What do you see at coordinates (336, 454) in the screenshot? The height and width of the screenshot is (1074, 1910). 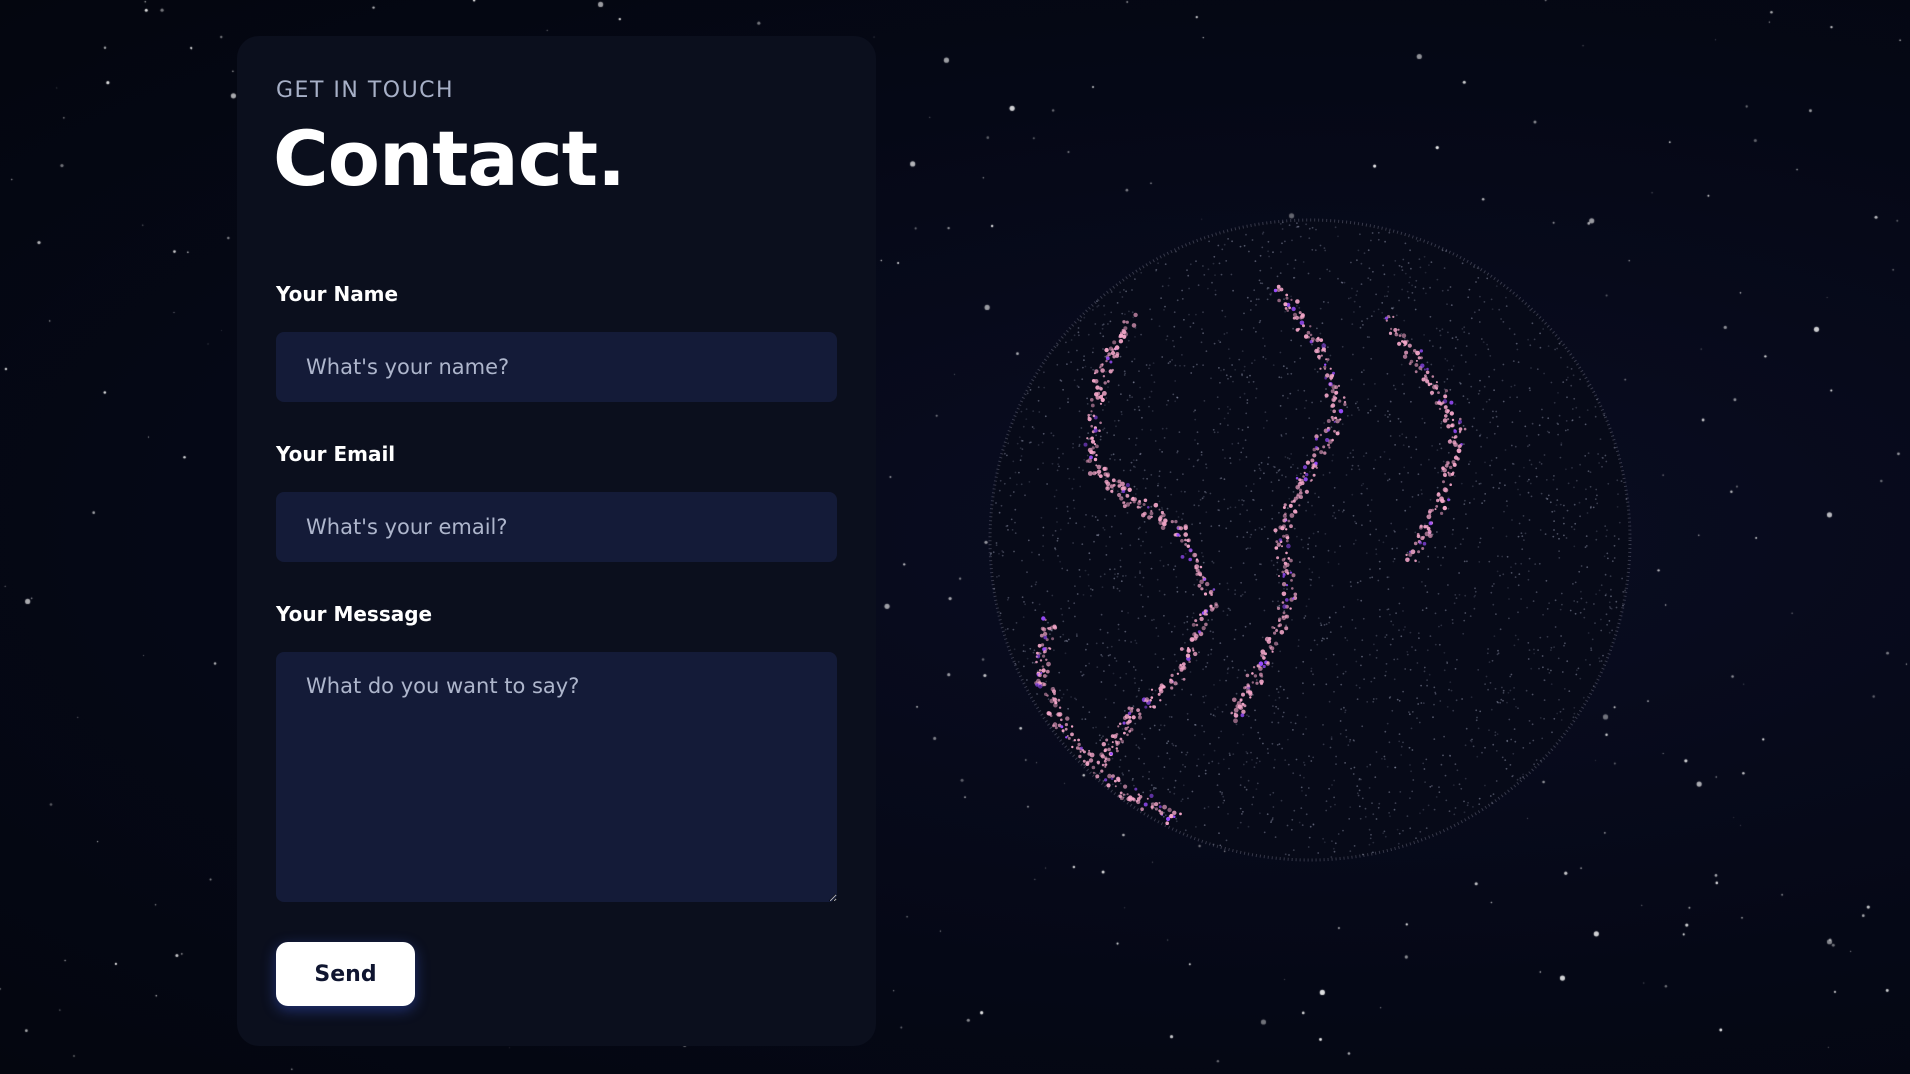 I see `email-label: Your Email` at bounding box center [336, 454].